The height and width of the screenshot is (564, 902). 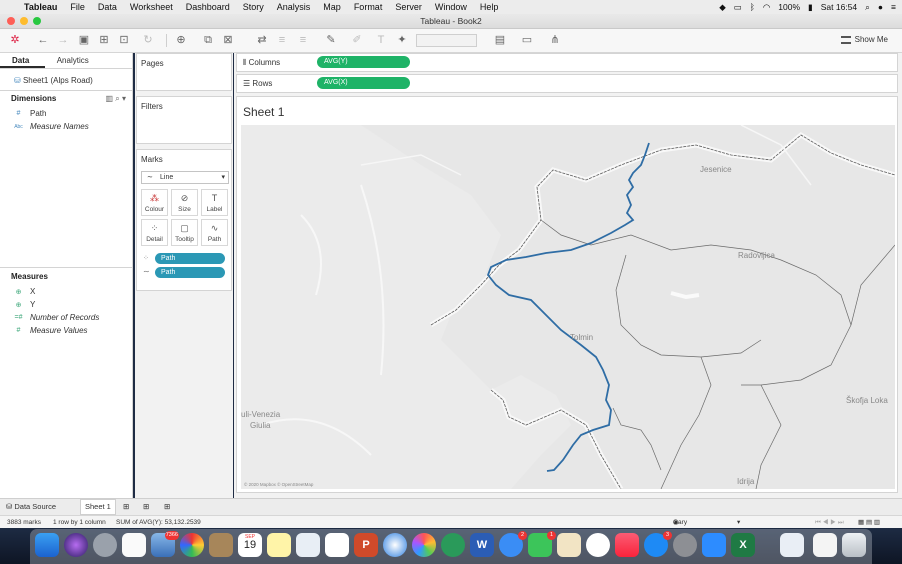 I want to click on pages-card: Pages, so click(x=184, y=72).